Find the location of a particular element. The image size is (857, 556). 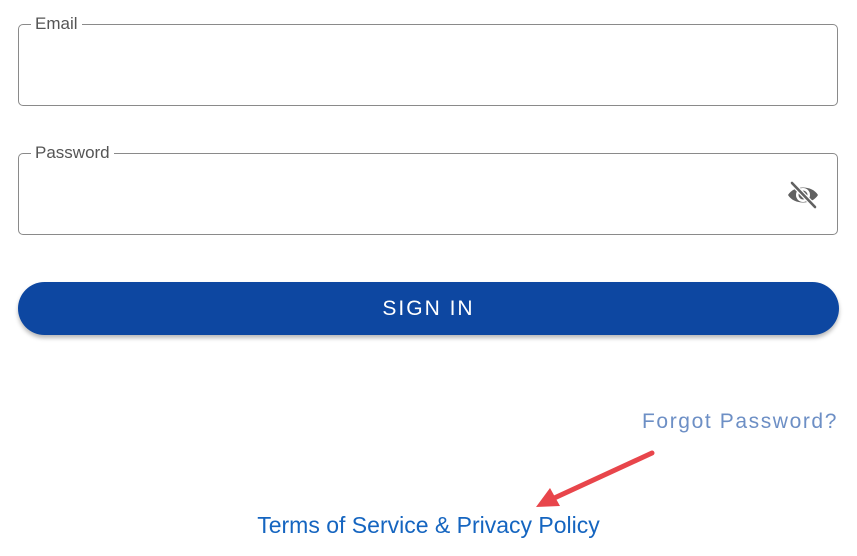

password-input is located at coordinates (405, 196).